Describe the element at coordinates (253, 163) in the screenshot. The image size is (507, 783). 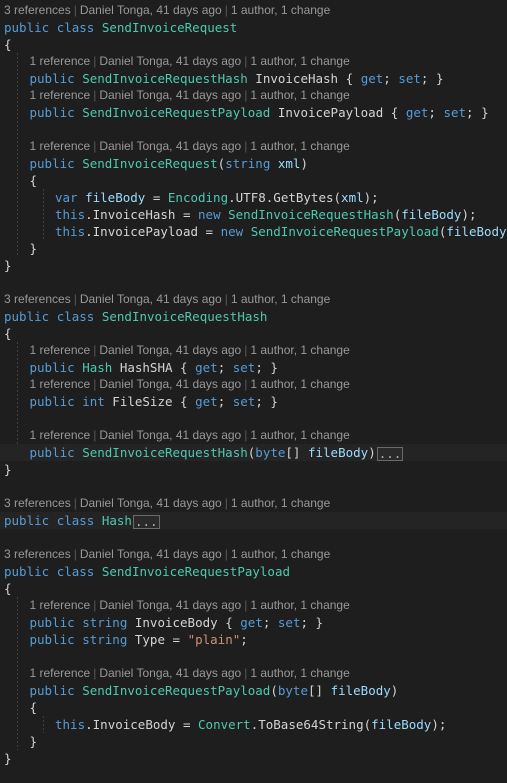
I see `code-line: public SendInvoiceRequest(string xml)` at that location.